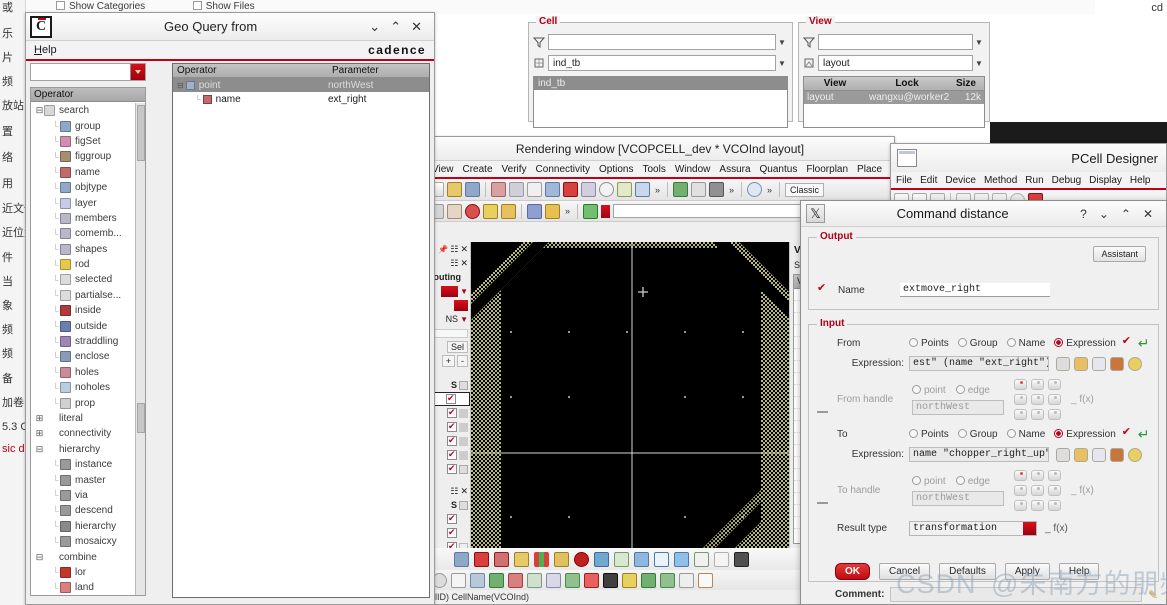  What do you see at coordinates (230, 27) in the screenshot?
I see `geo-query-titlebar: C Geo Query from ⌄ ⌃ ✕` at bounding box center [230, 27].